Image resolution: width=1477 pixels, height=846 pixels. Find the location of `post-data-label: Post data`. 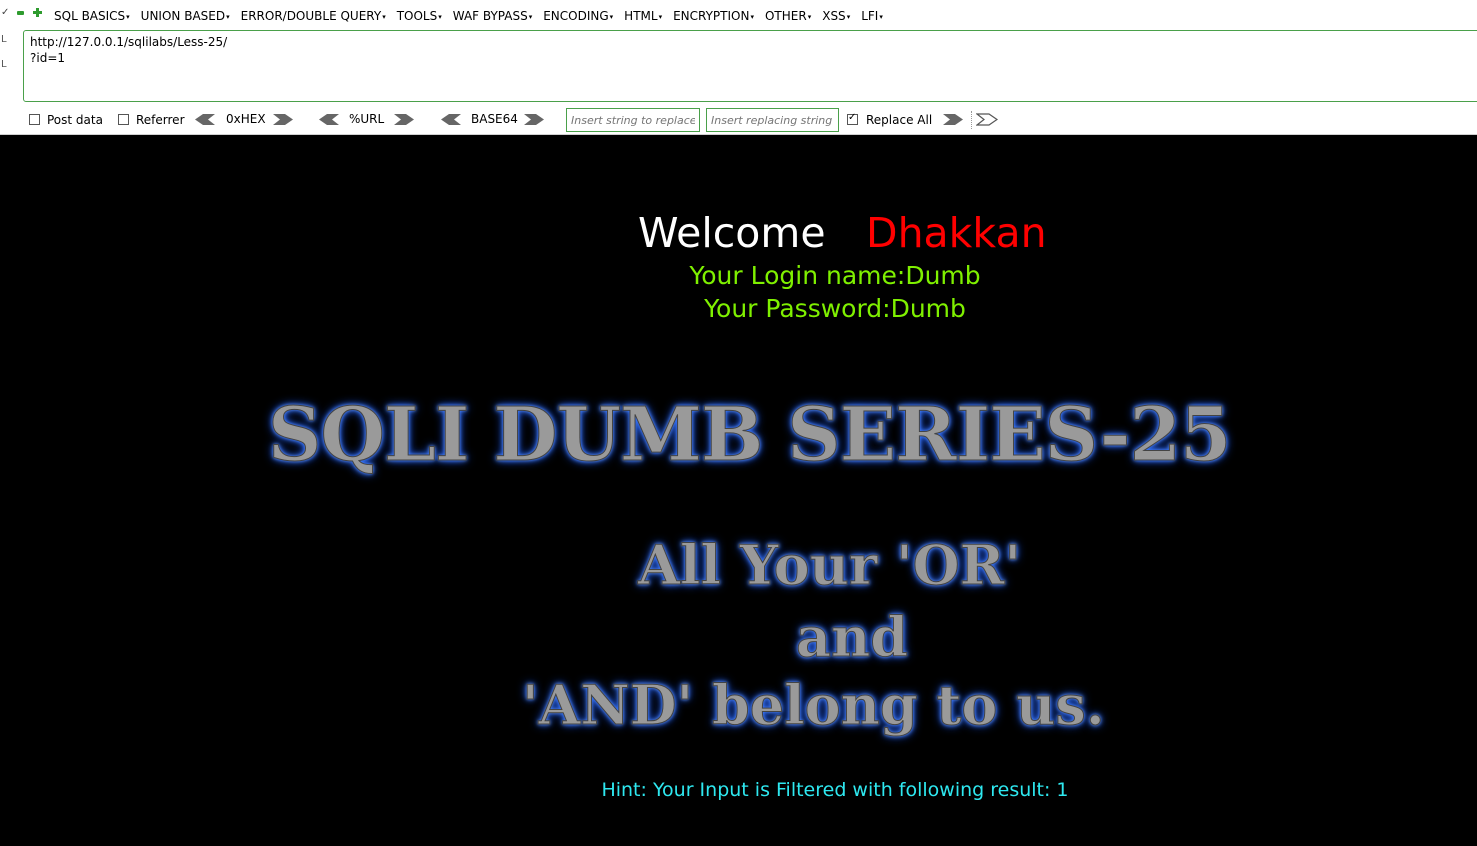

post-data-label: Post data is located at coordinates (75, 120).